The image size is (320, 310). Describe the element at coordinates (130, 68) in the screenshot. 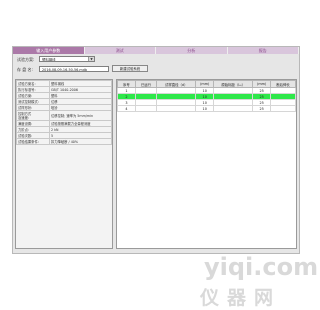

I see `new-test-system-button: 新建试验系统` at that location.